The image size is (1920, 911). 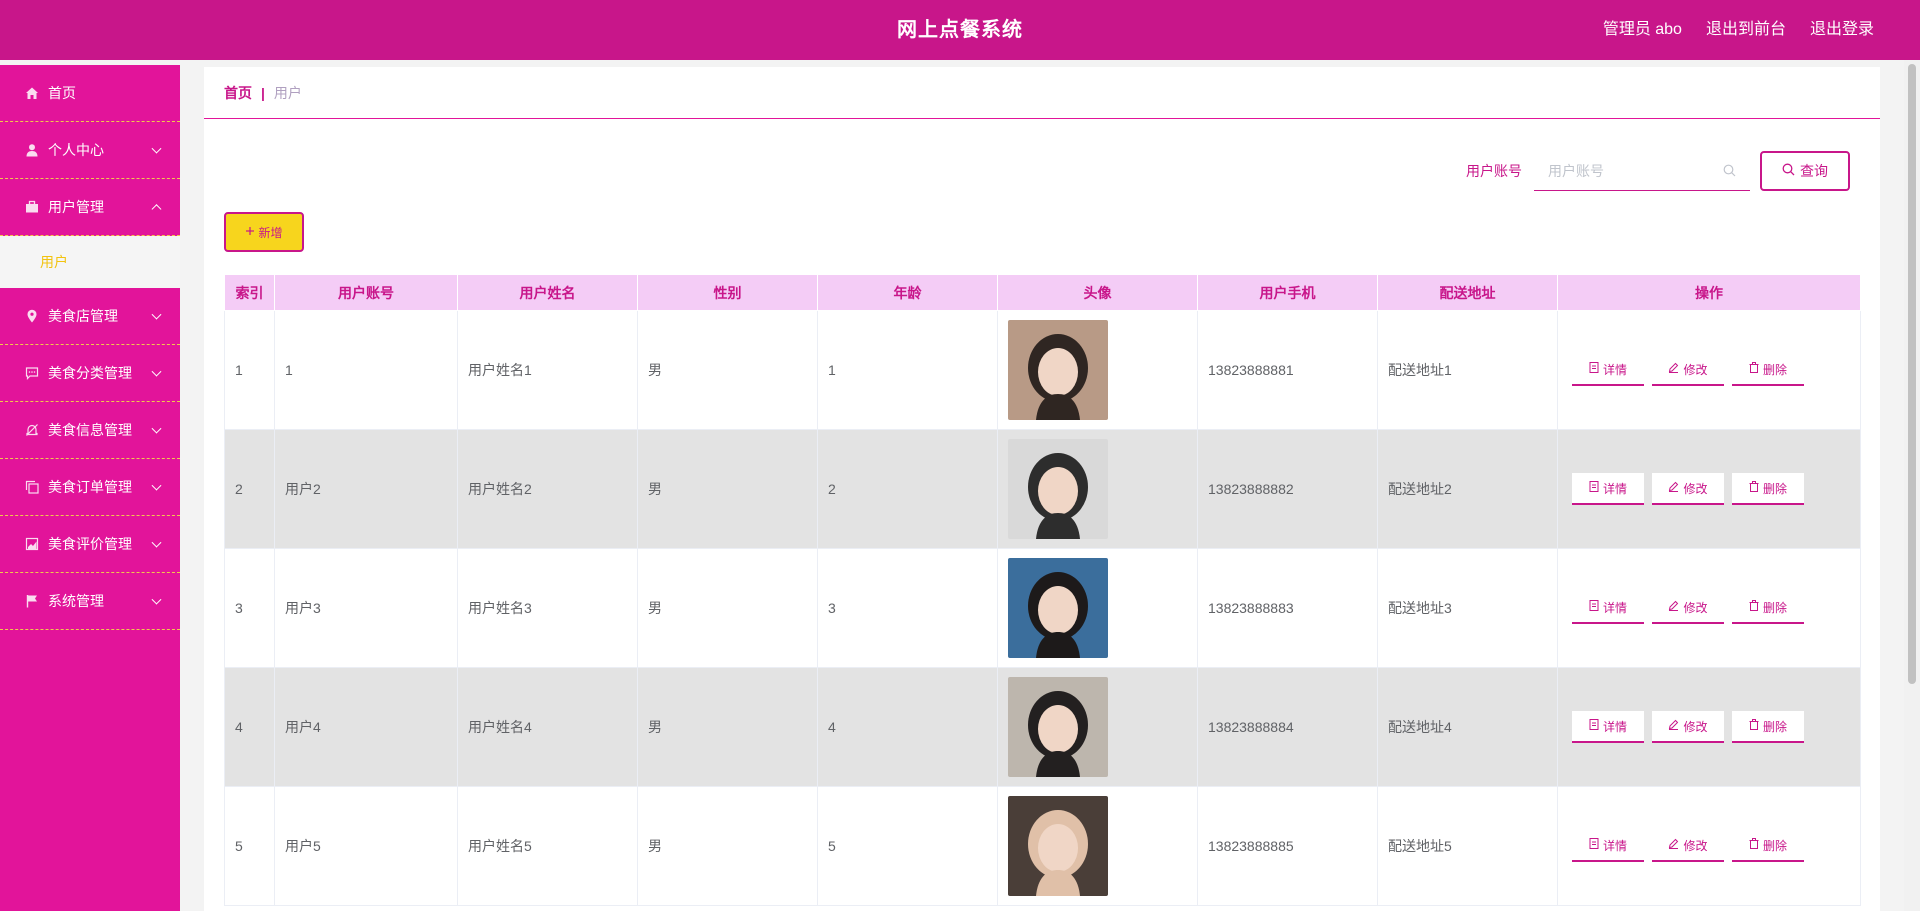 I want to click on breadcrumb-home: 首页, so click(x=238, y=93).